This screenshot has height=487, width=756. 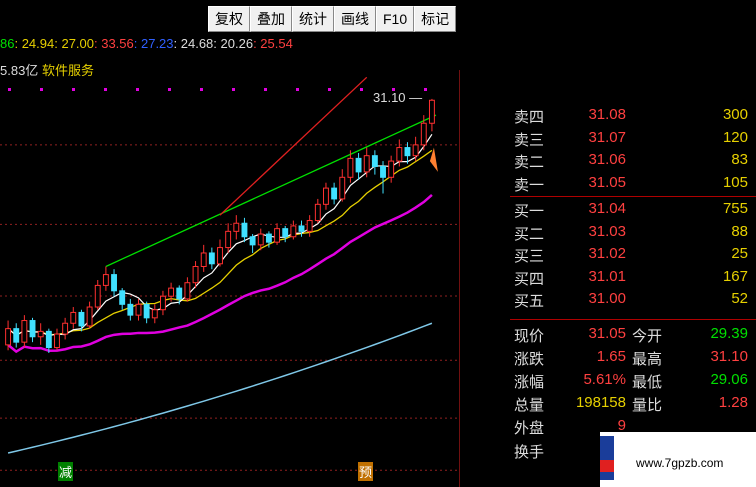 I want to click on order-label: 卖一, so click(x=529, y=185).